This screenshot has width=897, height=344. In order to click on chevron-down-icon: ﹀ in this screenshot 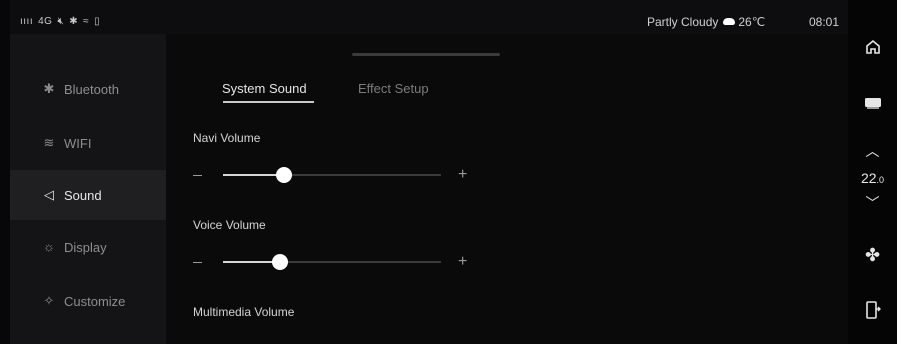, I will do `click(872, 203)`.